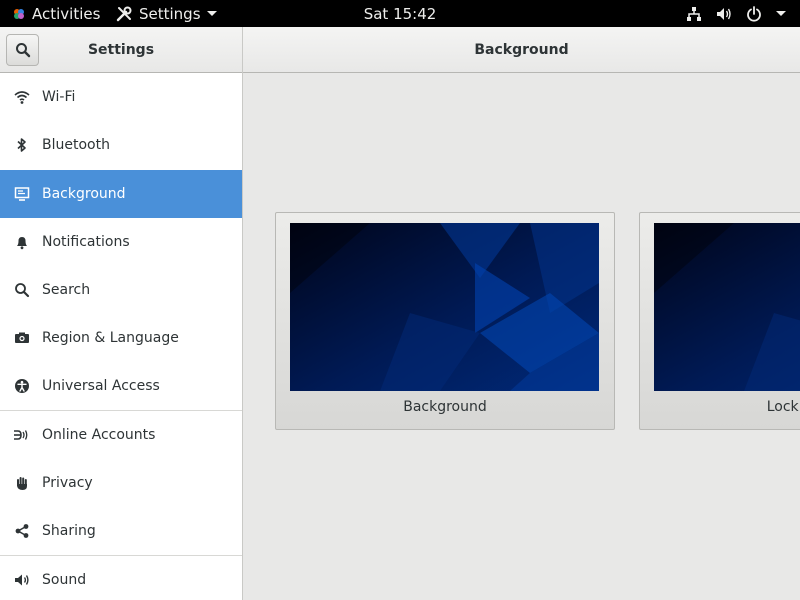 This screenshot has height=600, width=800. I want to click on sidebar-item-region-language: Region & Language, so click(121, 338).